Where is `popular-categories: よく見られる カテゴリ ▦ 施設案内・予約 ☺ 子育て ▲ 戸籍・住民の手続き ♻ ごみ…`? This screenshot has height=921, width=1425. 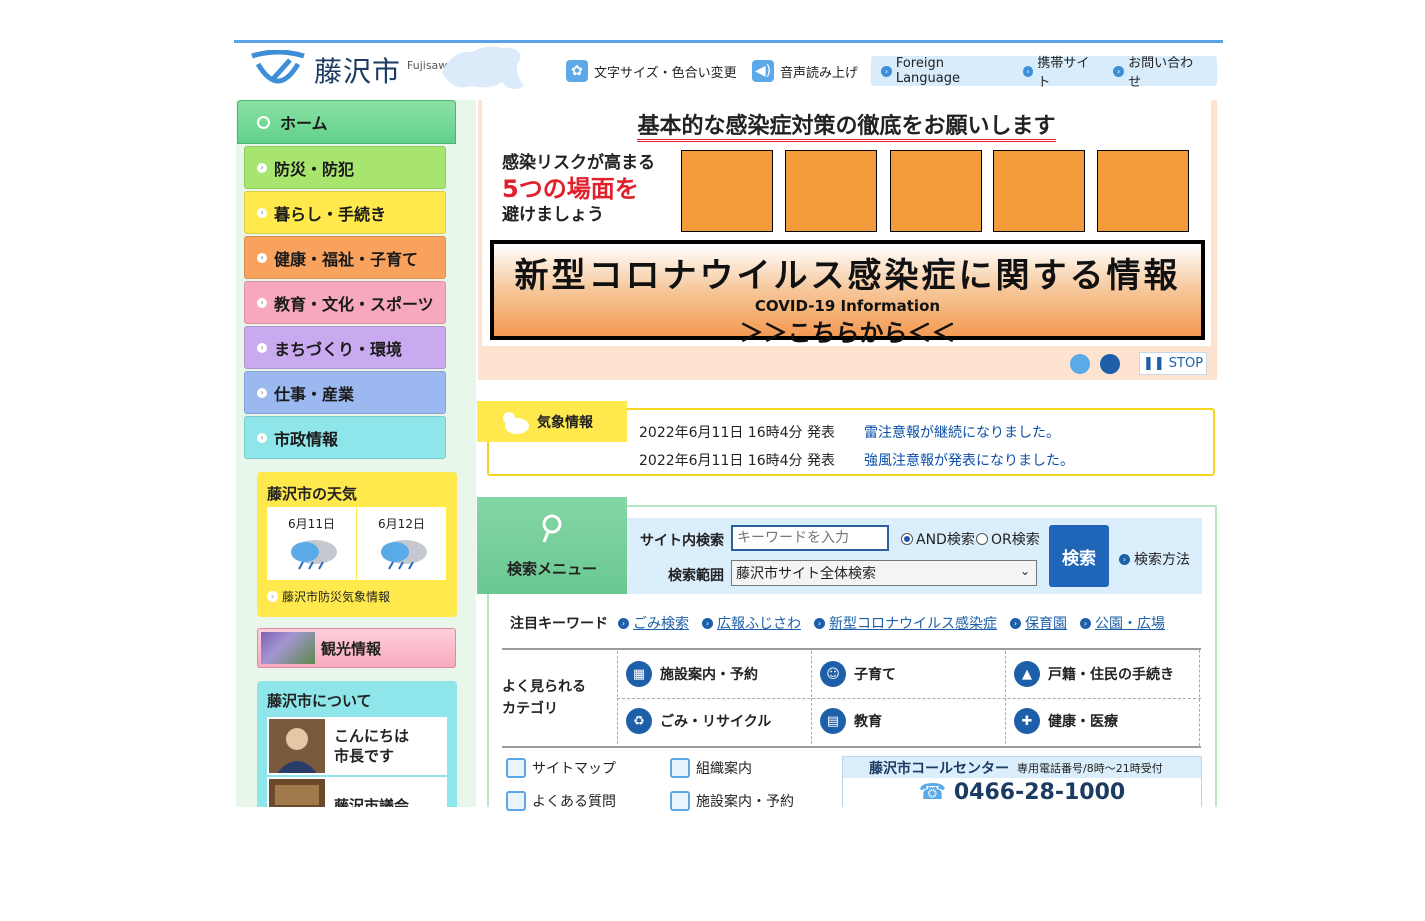
popular-categories: よく見られる カテゴリ ▦ 施設案内・予約 ☺ 子育て ▲ 戸籍・住民の手続き ♻ ごみ… is located at coordinates (851, 698).